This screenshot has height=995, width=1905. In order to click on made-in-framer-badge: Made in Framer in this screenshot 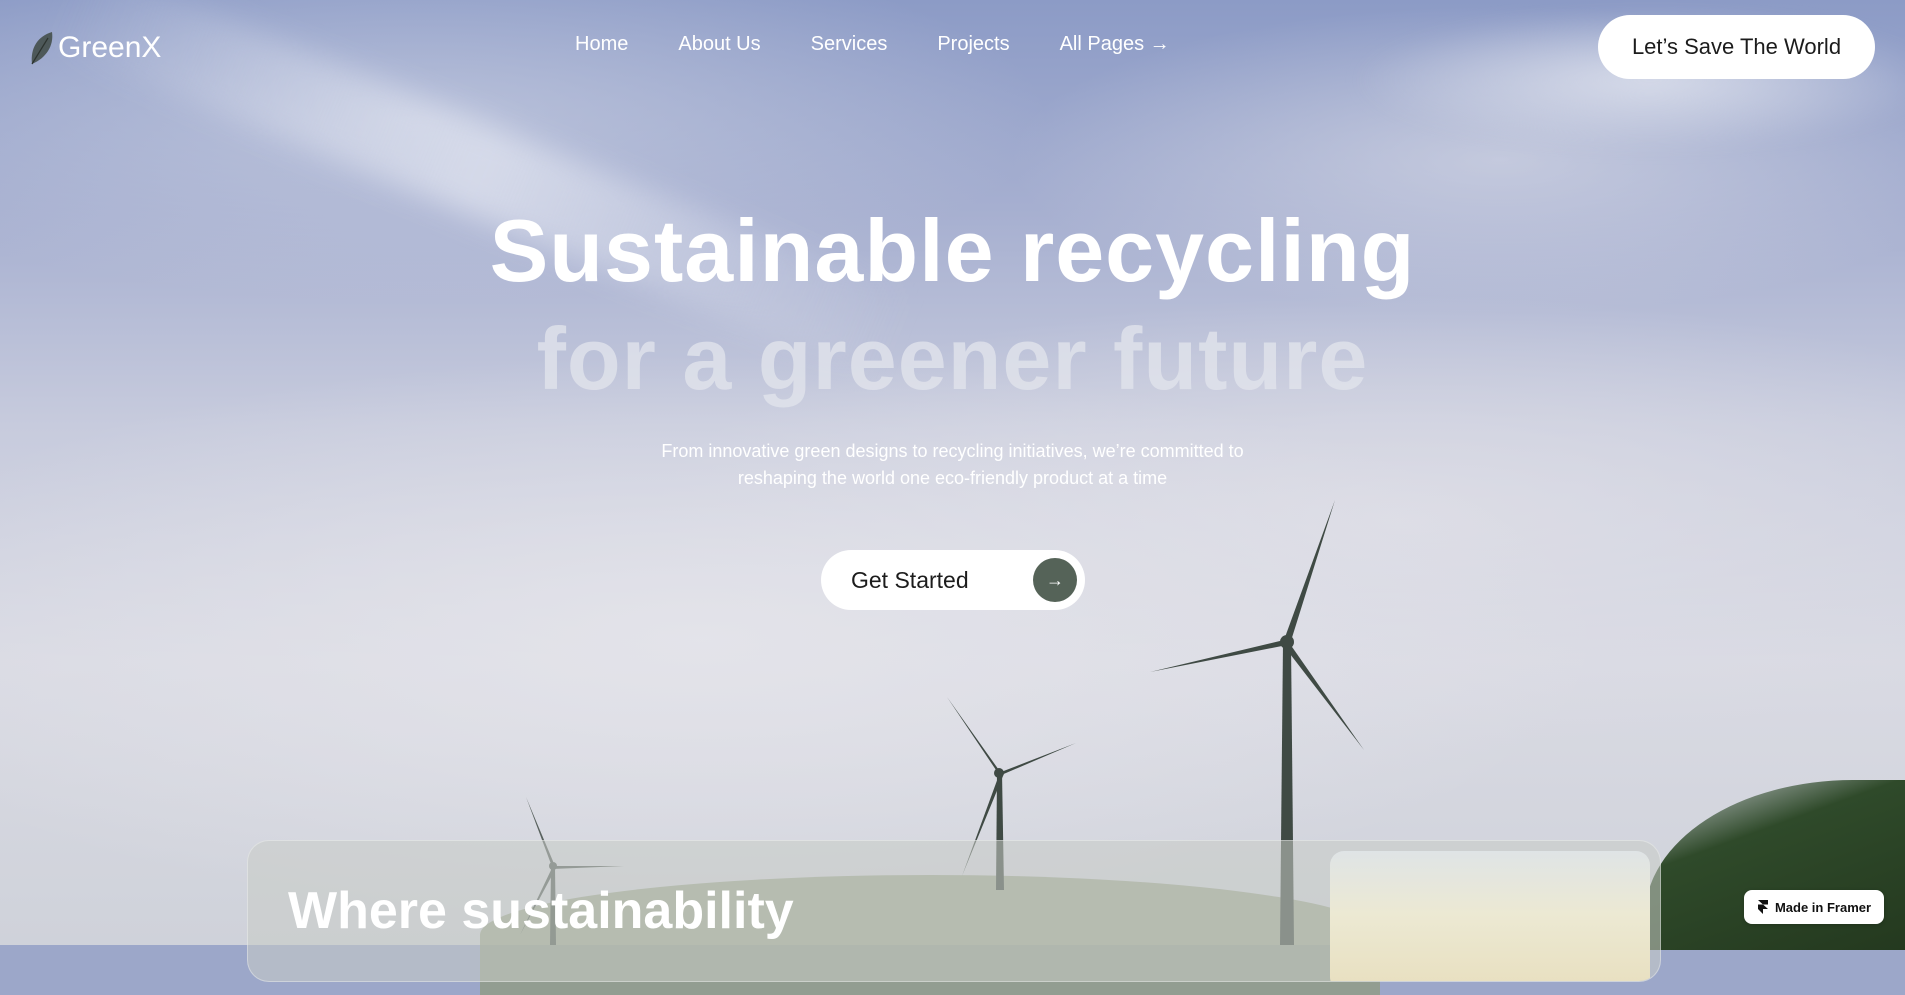, I will do `click(1814, 907)`.